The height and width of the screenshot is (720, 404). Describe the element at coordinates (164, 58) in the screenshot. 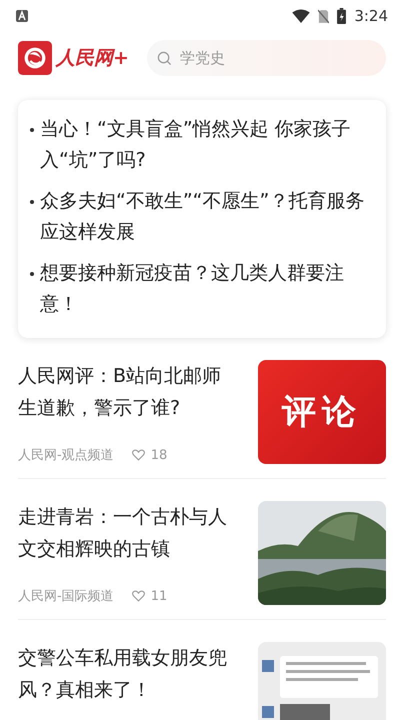

I see `search-icon` at that location.